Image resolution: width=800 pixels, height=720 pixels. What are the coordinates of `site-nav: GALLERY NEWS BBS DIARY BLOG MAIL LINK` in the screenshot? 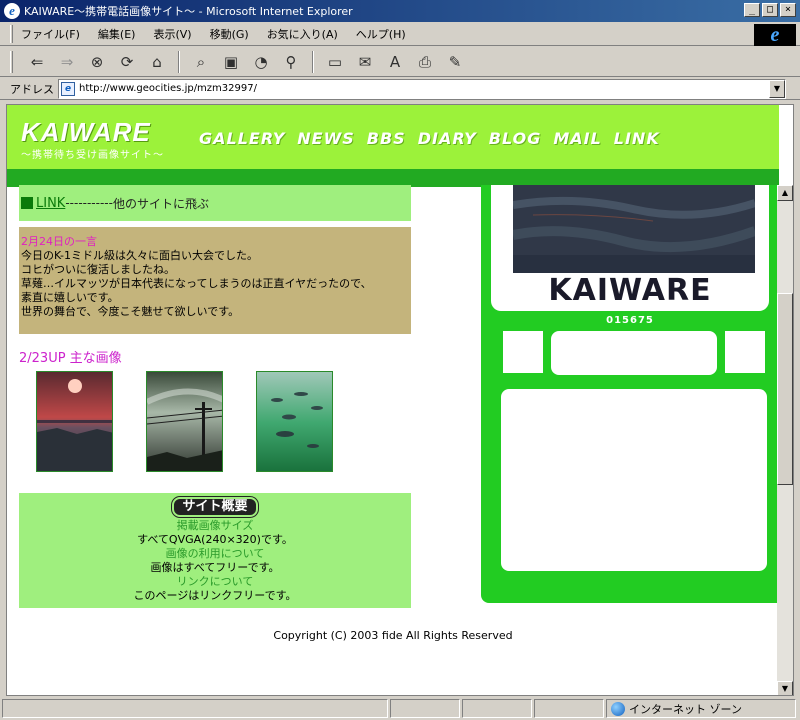 It's located at (429, 138).